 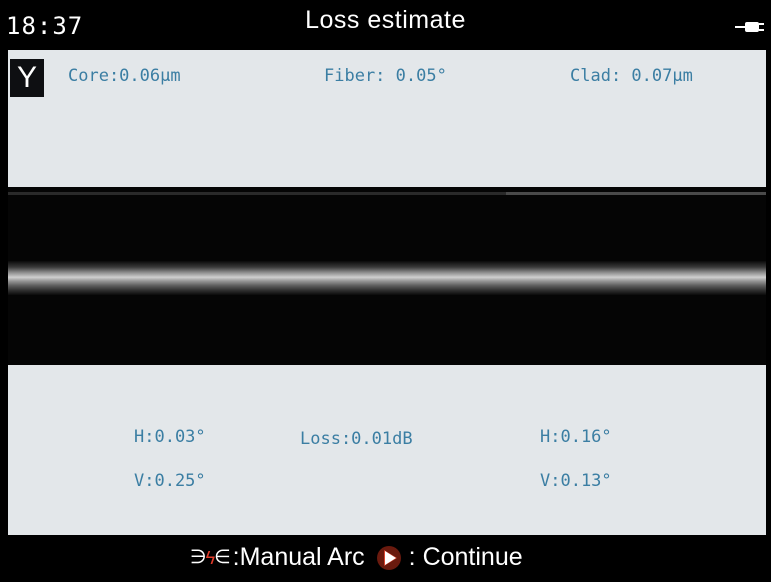 What do you see at coordinates (27, 78) in the screenshot?
I see `axis-indicator: Y` at bounding box center [27, 78].